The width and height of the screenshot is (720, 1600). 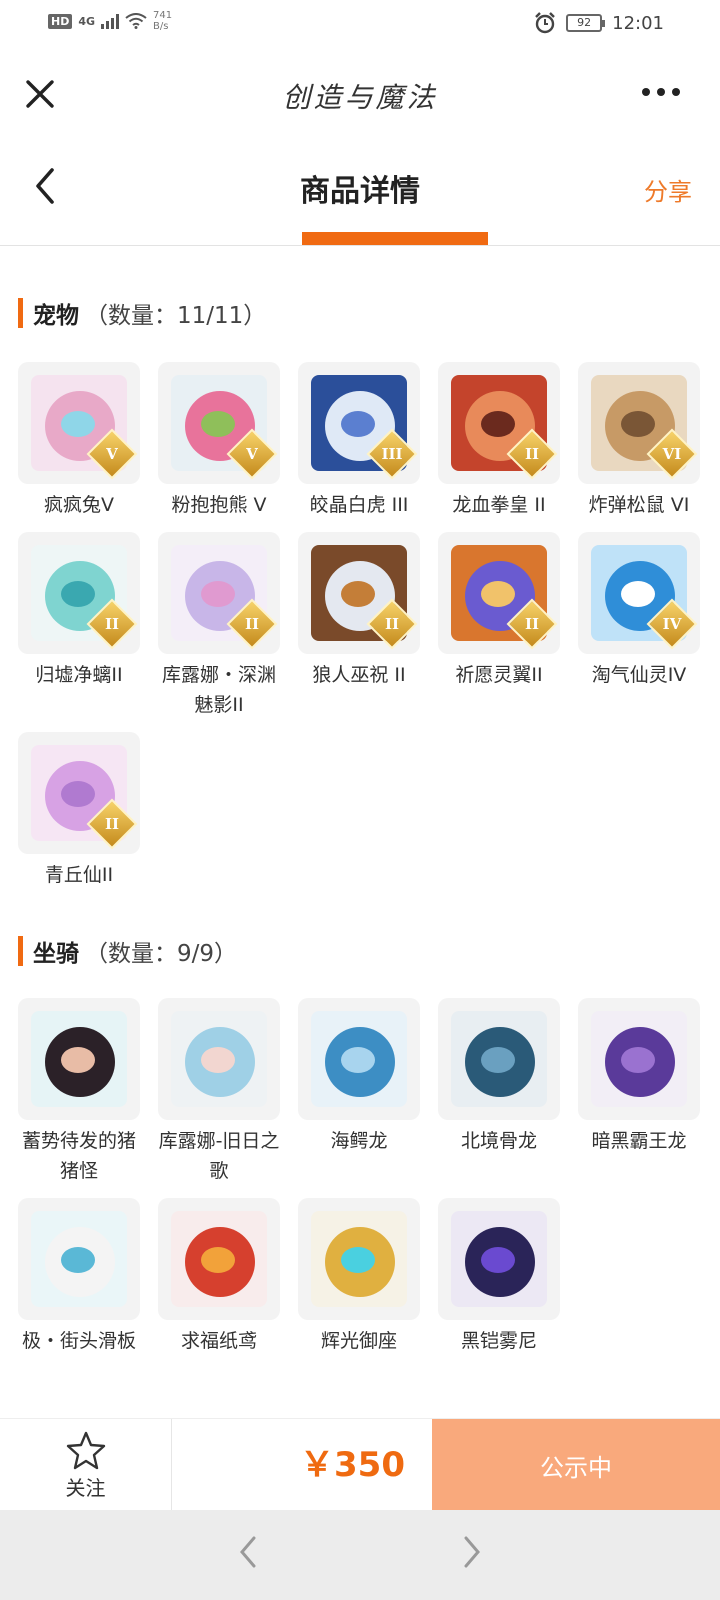 I want to click on price: ￥350, so click(x=352, y=1465).